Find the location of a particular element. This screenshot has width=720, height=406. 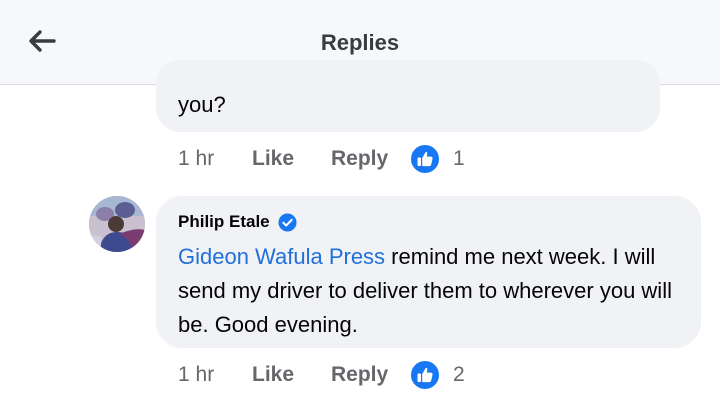

previous-comment-text: you? is located at coordinates (202, 104).